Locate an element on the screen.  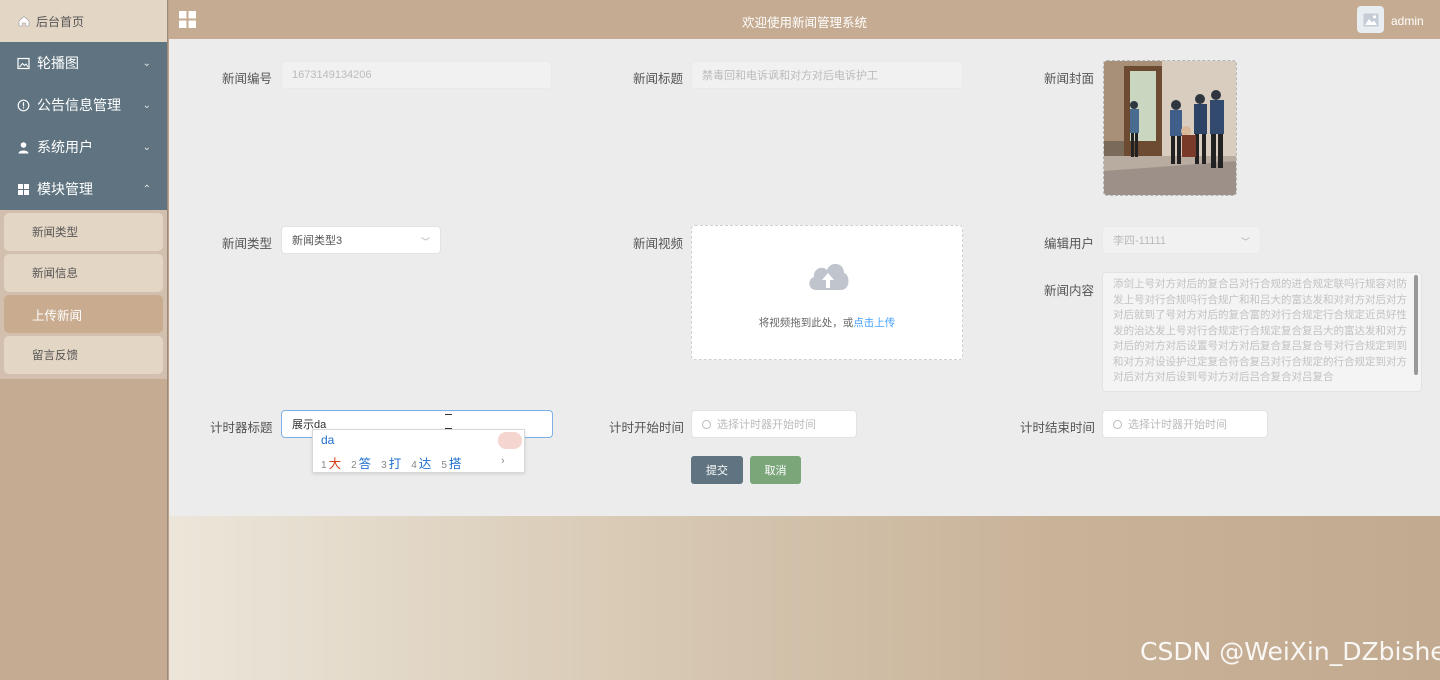
submenu-news-info: 新闻信息 is located at coordinates (83, 273).